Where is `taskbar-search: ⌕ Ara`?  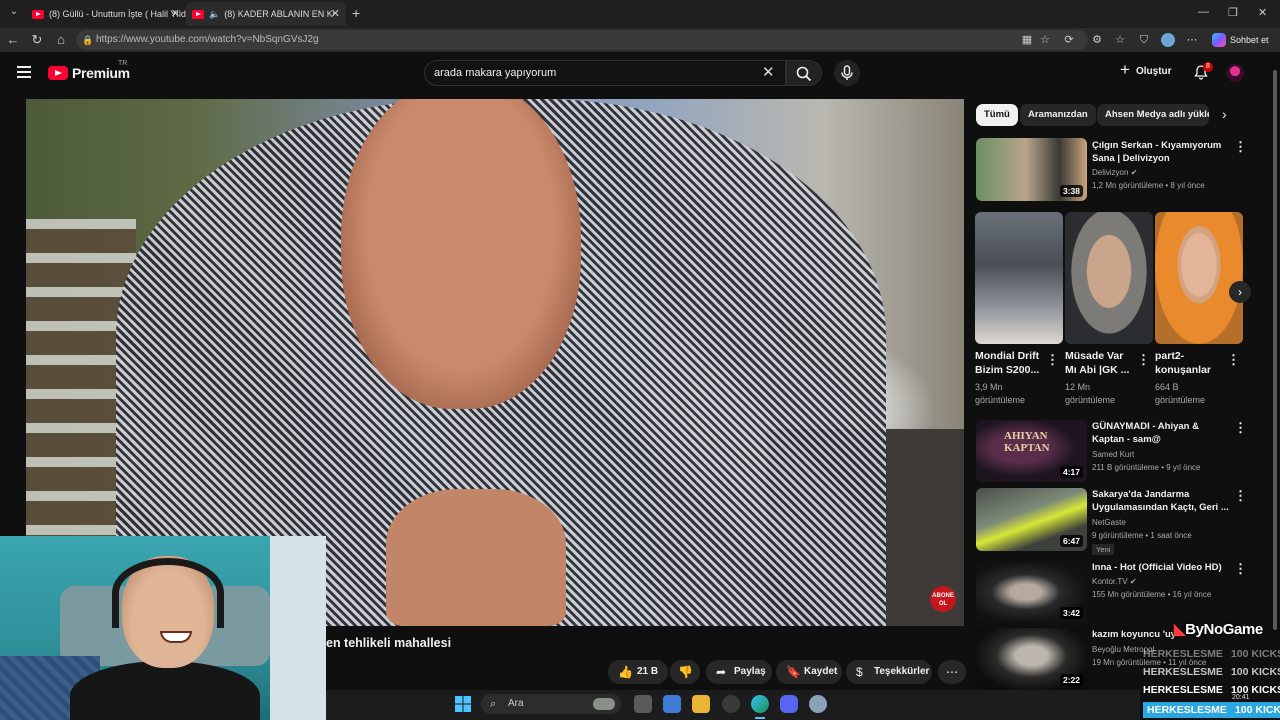
taskbar-search: ⌕ Ara is located at coordinates (551, 704).